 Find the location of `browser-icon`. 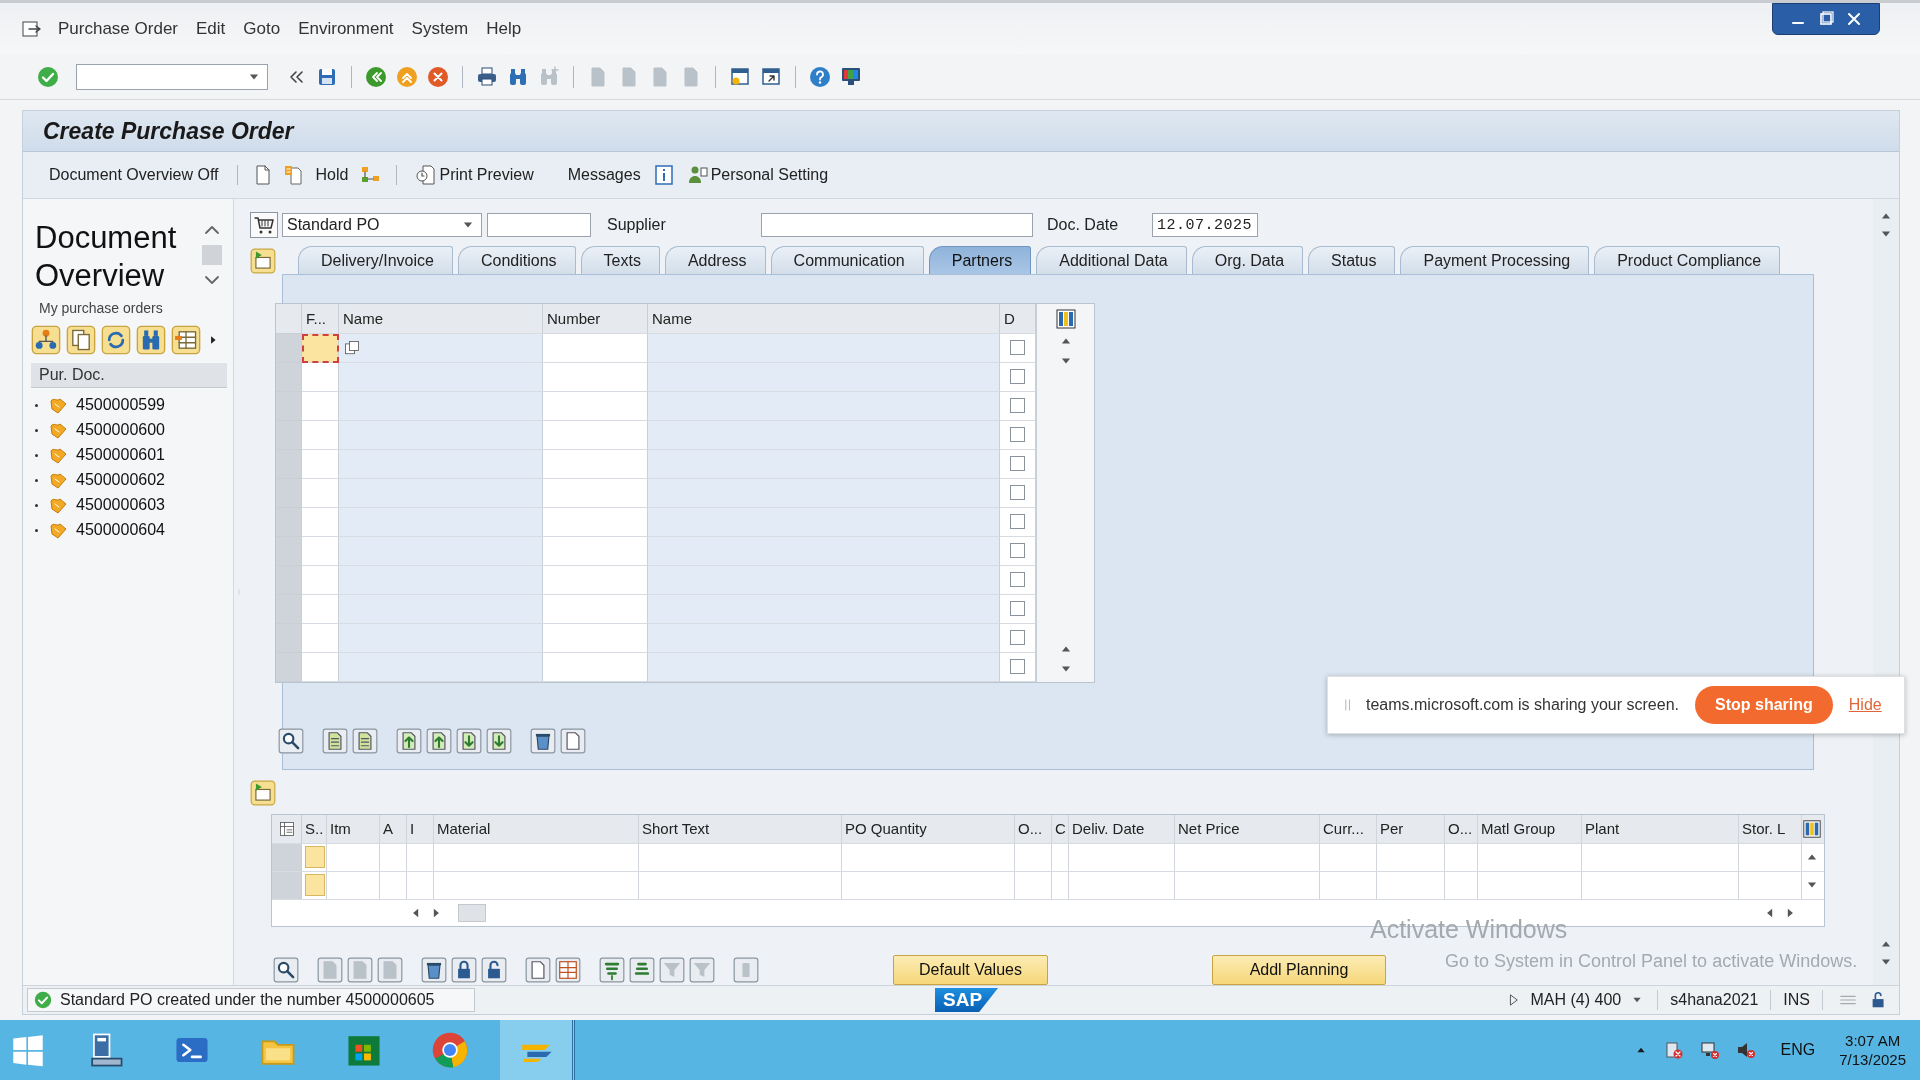

browser-icon is located at coordinates (450, 1050).